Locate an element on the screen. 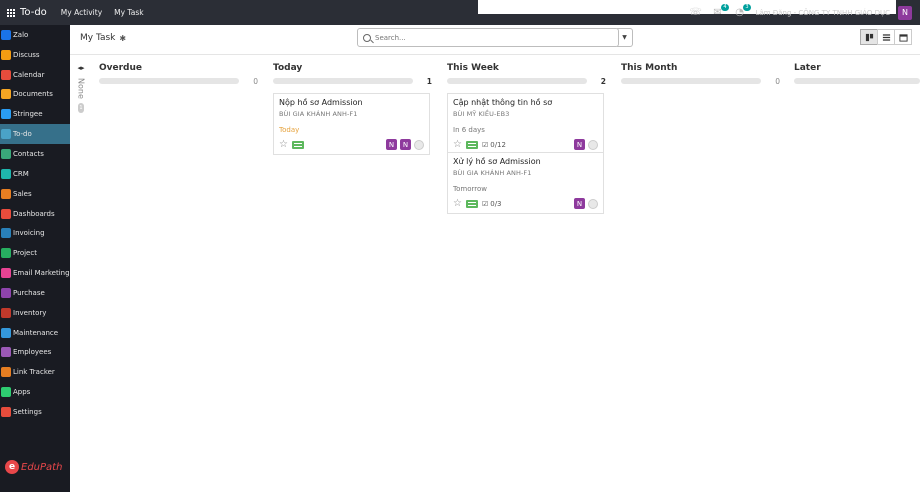 The image size is (920, 492). gear-icon: ✱ is located at coordinates (122, 38).